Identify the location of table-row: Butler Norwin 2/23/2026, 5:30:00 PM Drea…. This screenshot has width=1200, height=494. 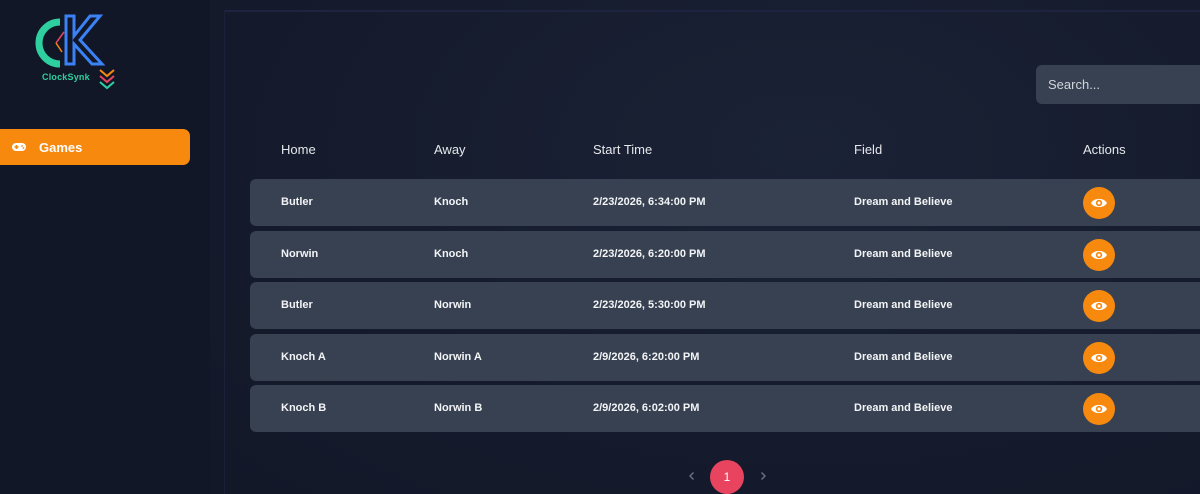
(725, 305).